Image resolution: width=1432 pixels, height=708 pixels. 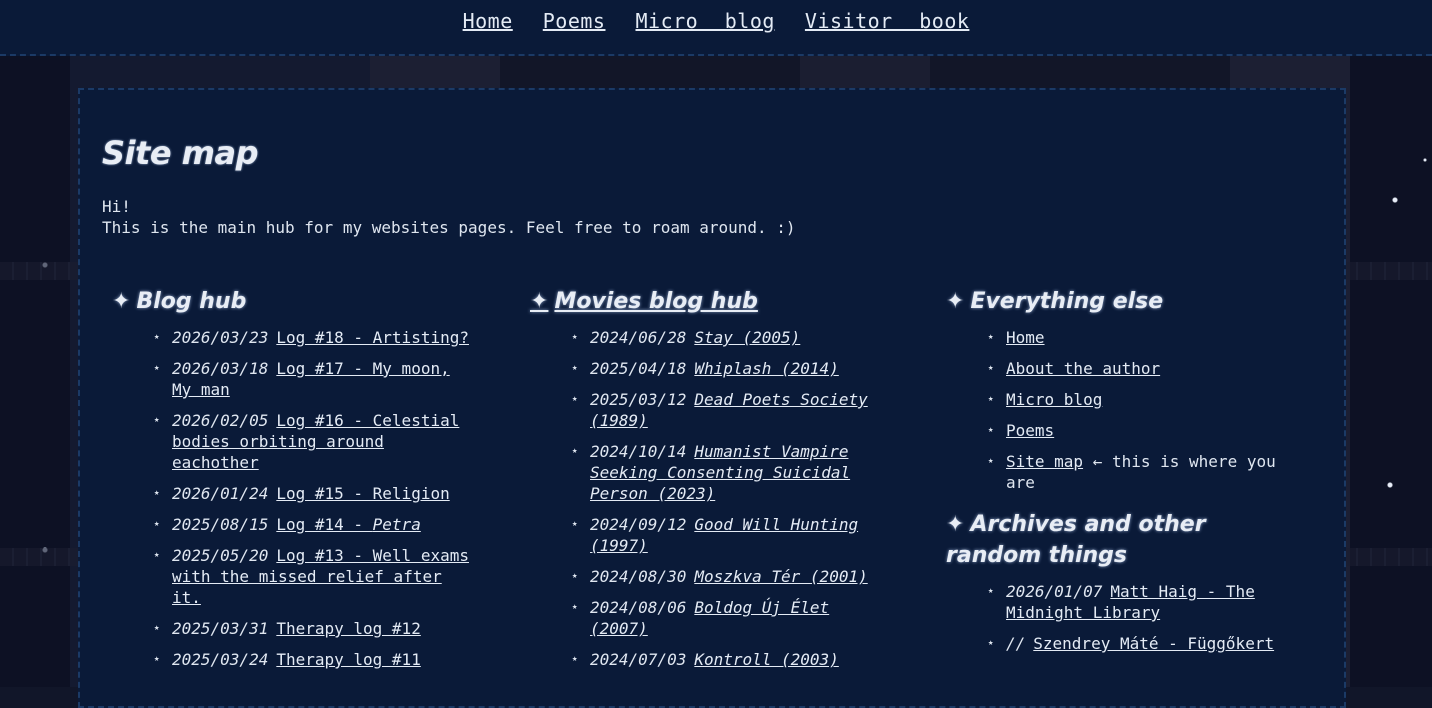 I want to click on post-date: 2024/10/14, so click(x=638, y=451).